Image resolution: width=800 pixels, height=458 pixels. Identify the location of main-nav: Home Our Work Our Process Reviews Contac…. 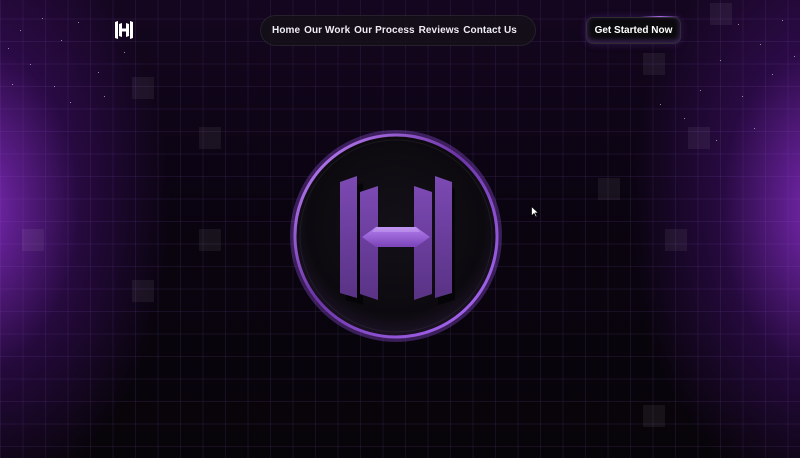
(398, 30).